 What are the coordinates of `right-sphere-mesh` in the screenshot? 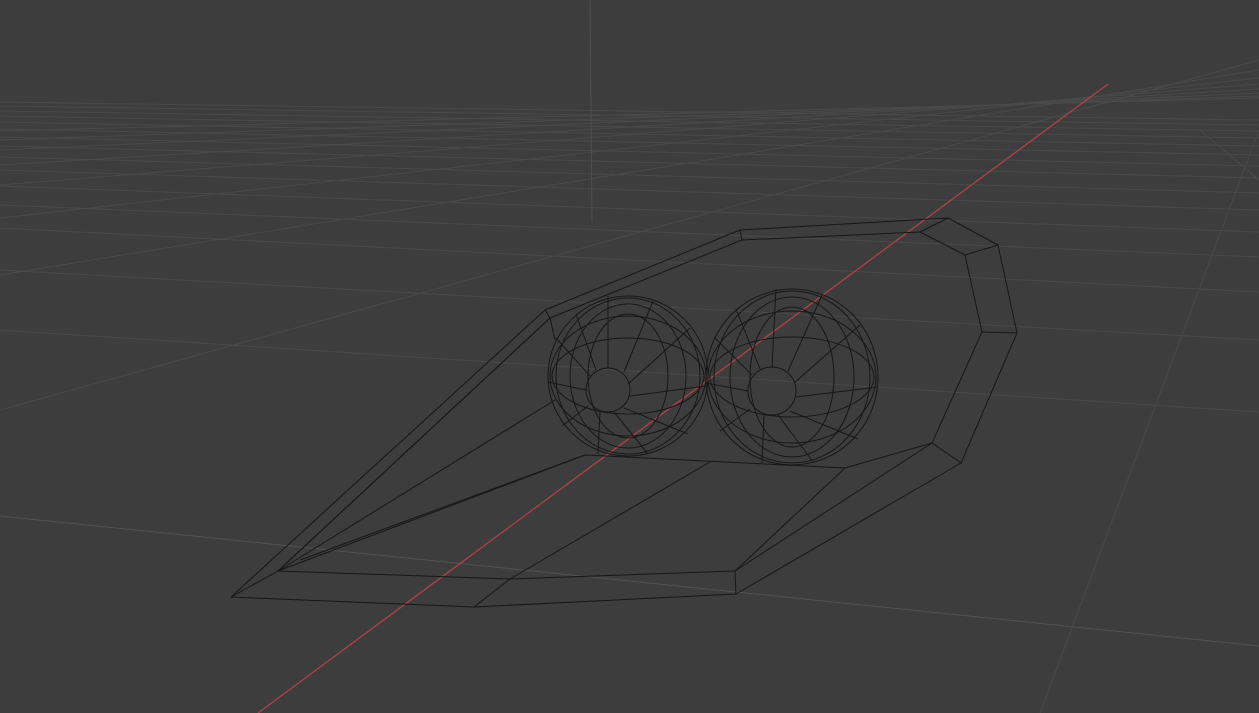 It's located at (792, 377).